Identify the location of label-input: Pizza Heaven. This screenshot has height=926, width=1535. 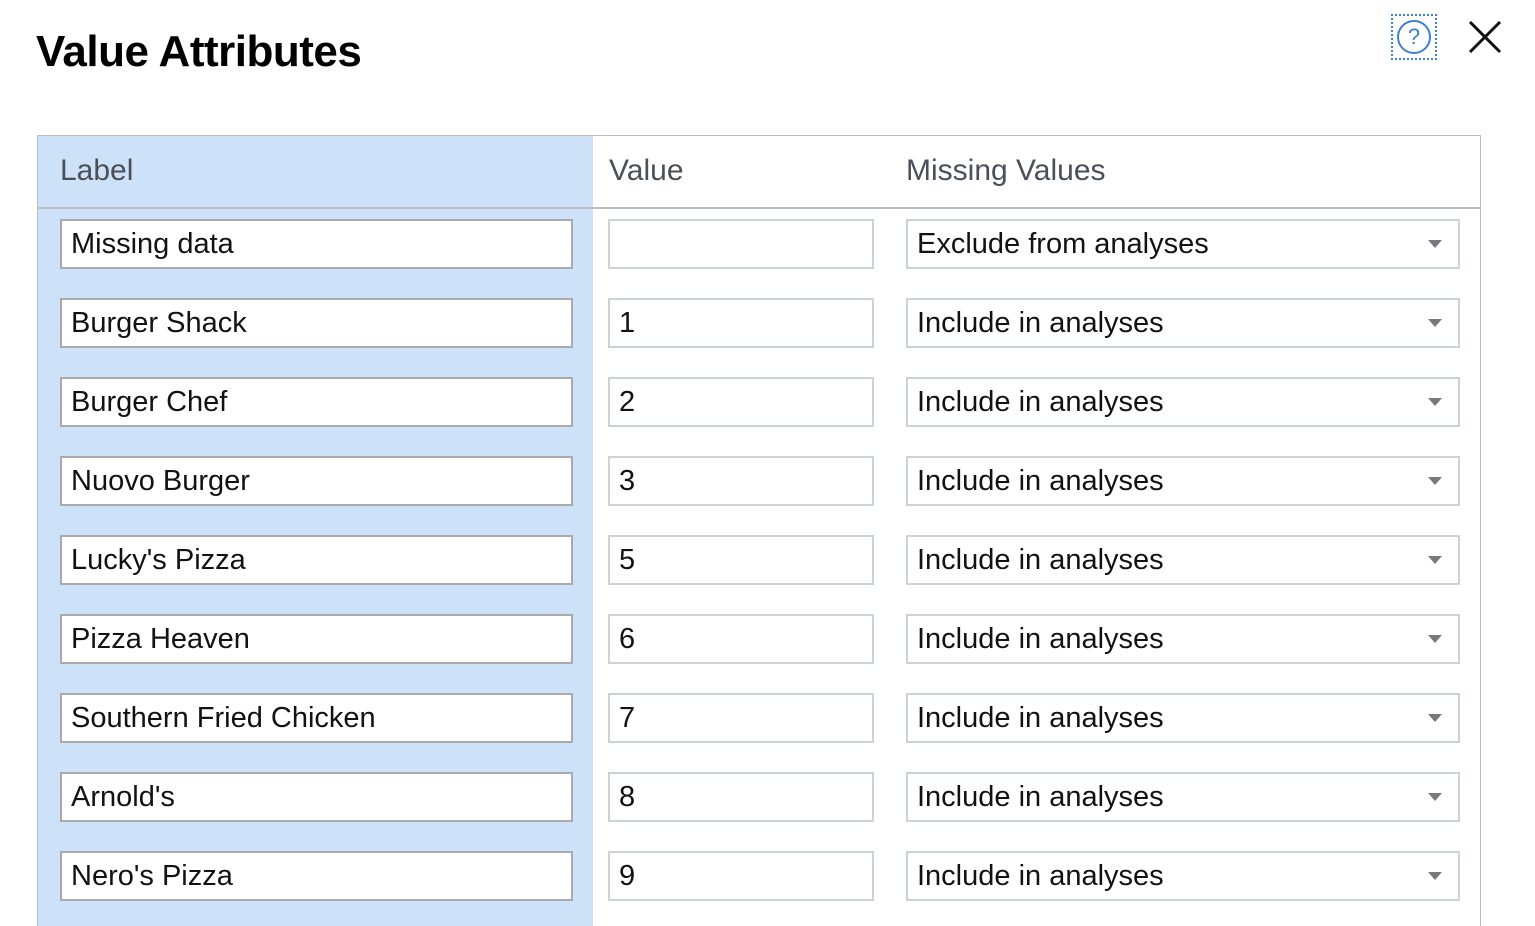
(316, 639).